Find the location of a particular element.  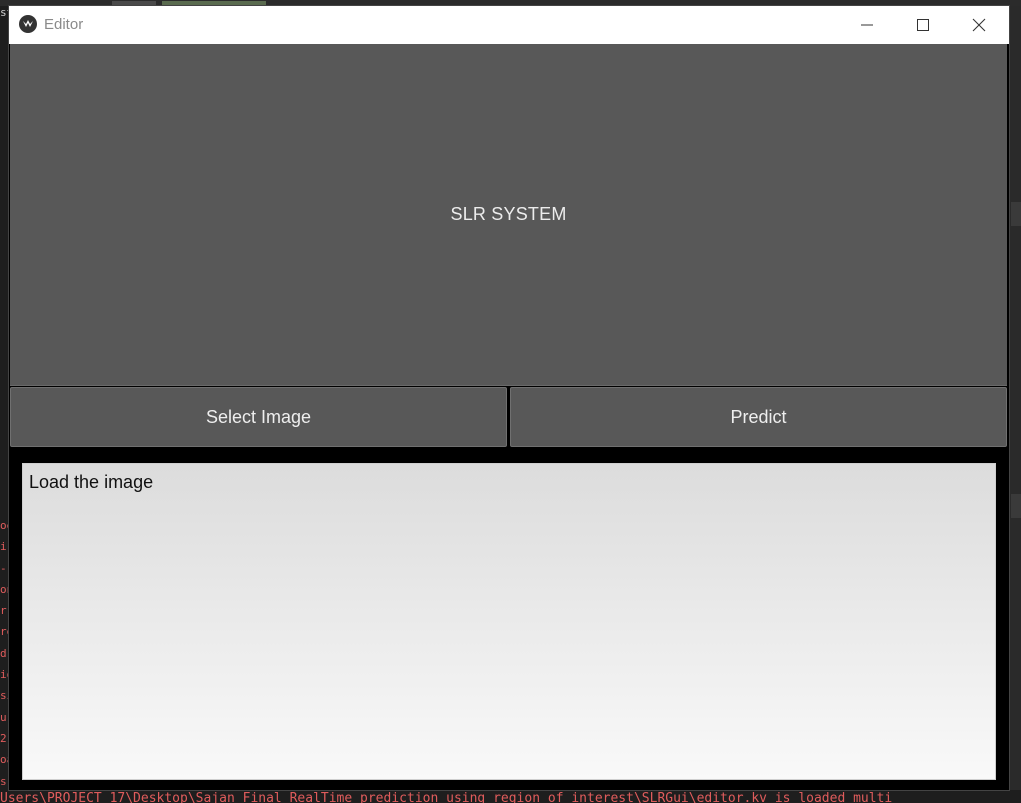

window-title: Editor is located at coordinates (64, 24).